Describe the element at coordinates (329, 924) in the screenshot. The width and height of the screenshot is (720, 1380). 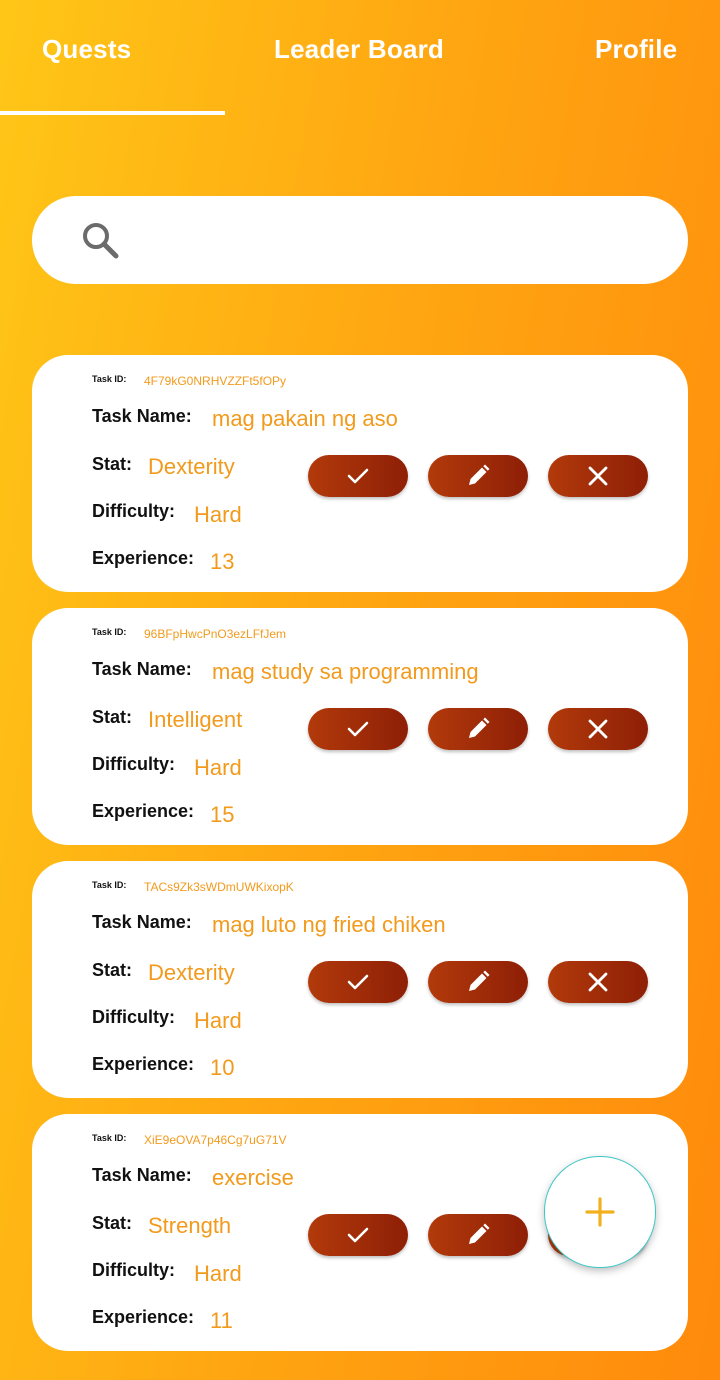
I see `task-name-value: mag luto ng fried chiken` at that location.